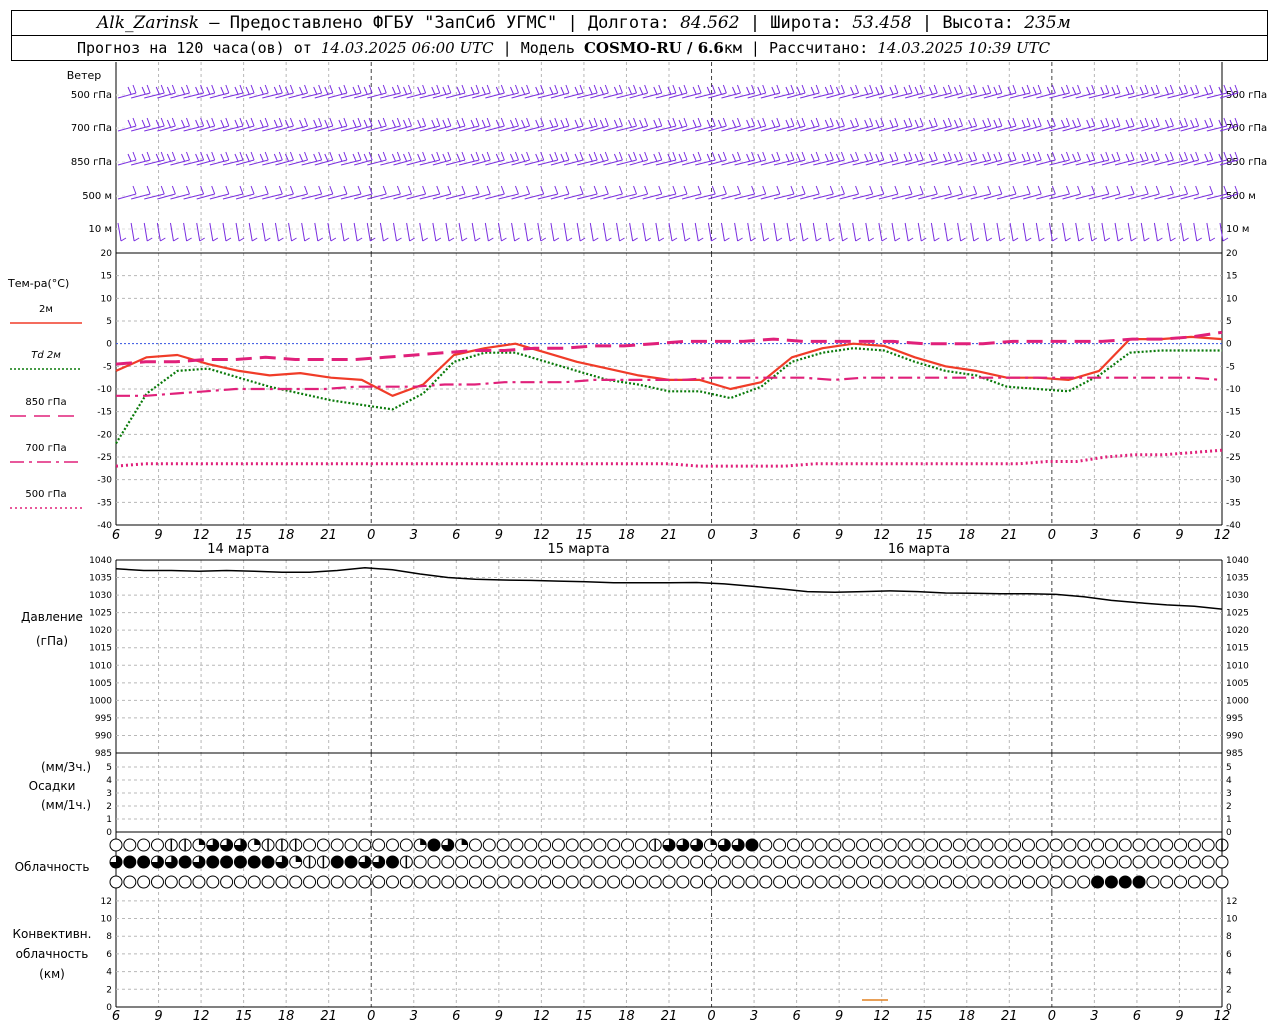  Describe the element at coordinates (1232, 299) in the screenshot. I see `temp-ytick-right: 10` at that location.